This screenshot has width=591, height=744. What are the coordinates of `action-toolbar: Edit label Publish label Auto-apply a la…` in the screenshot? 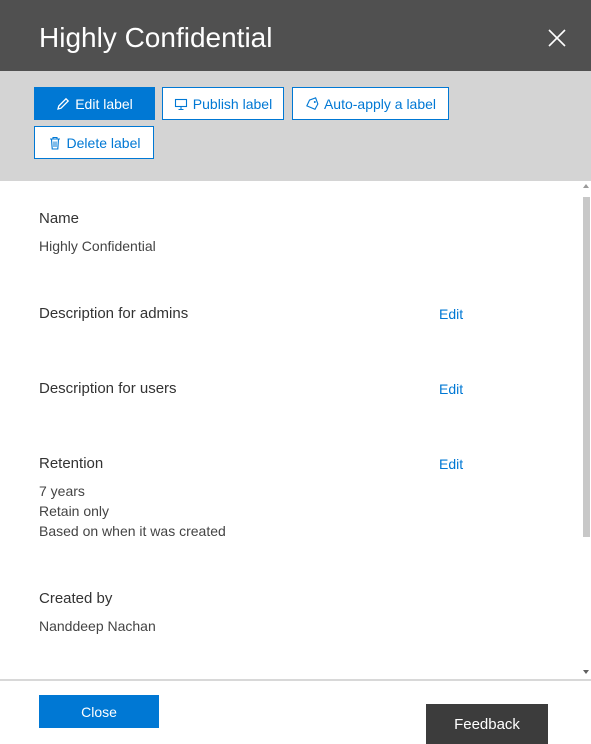 It's located at (295, 126).